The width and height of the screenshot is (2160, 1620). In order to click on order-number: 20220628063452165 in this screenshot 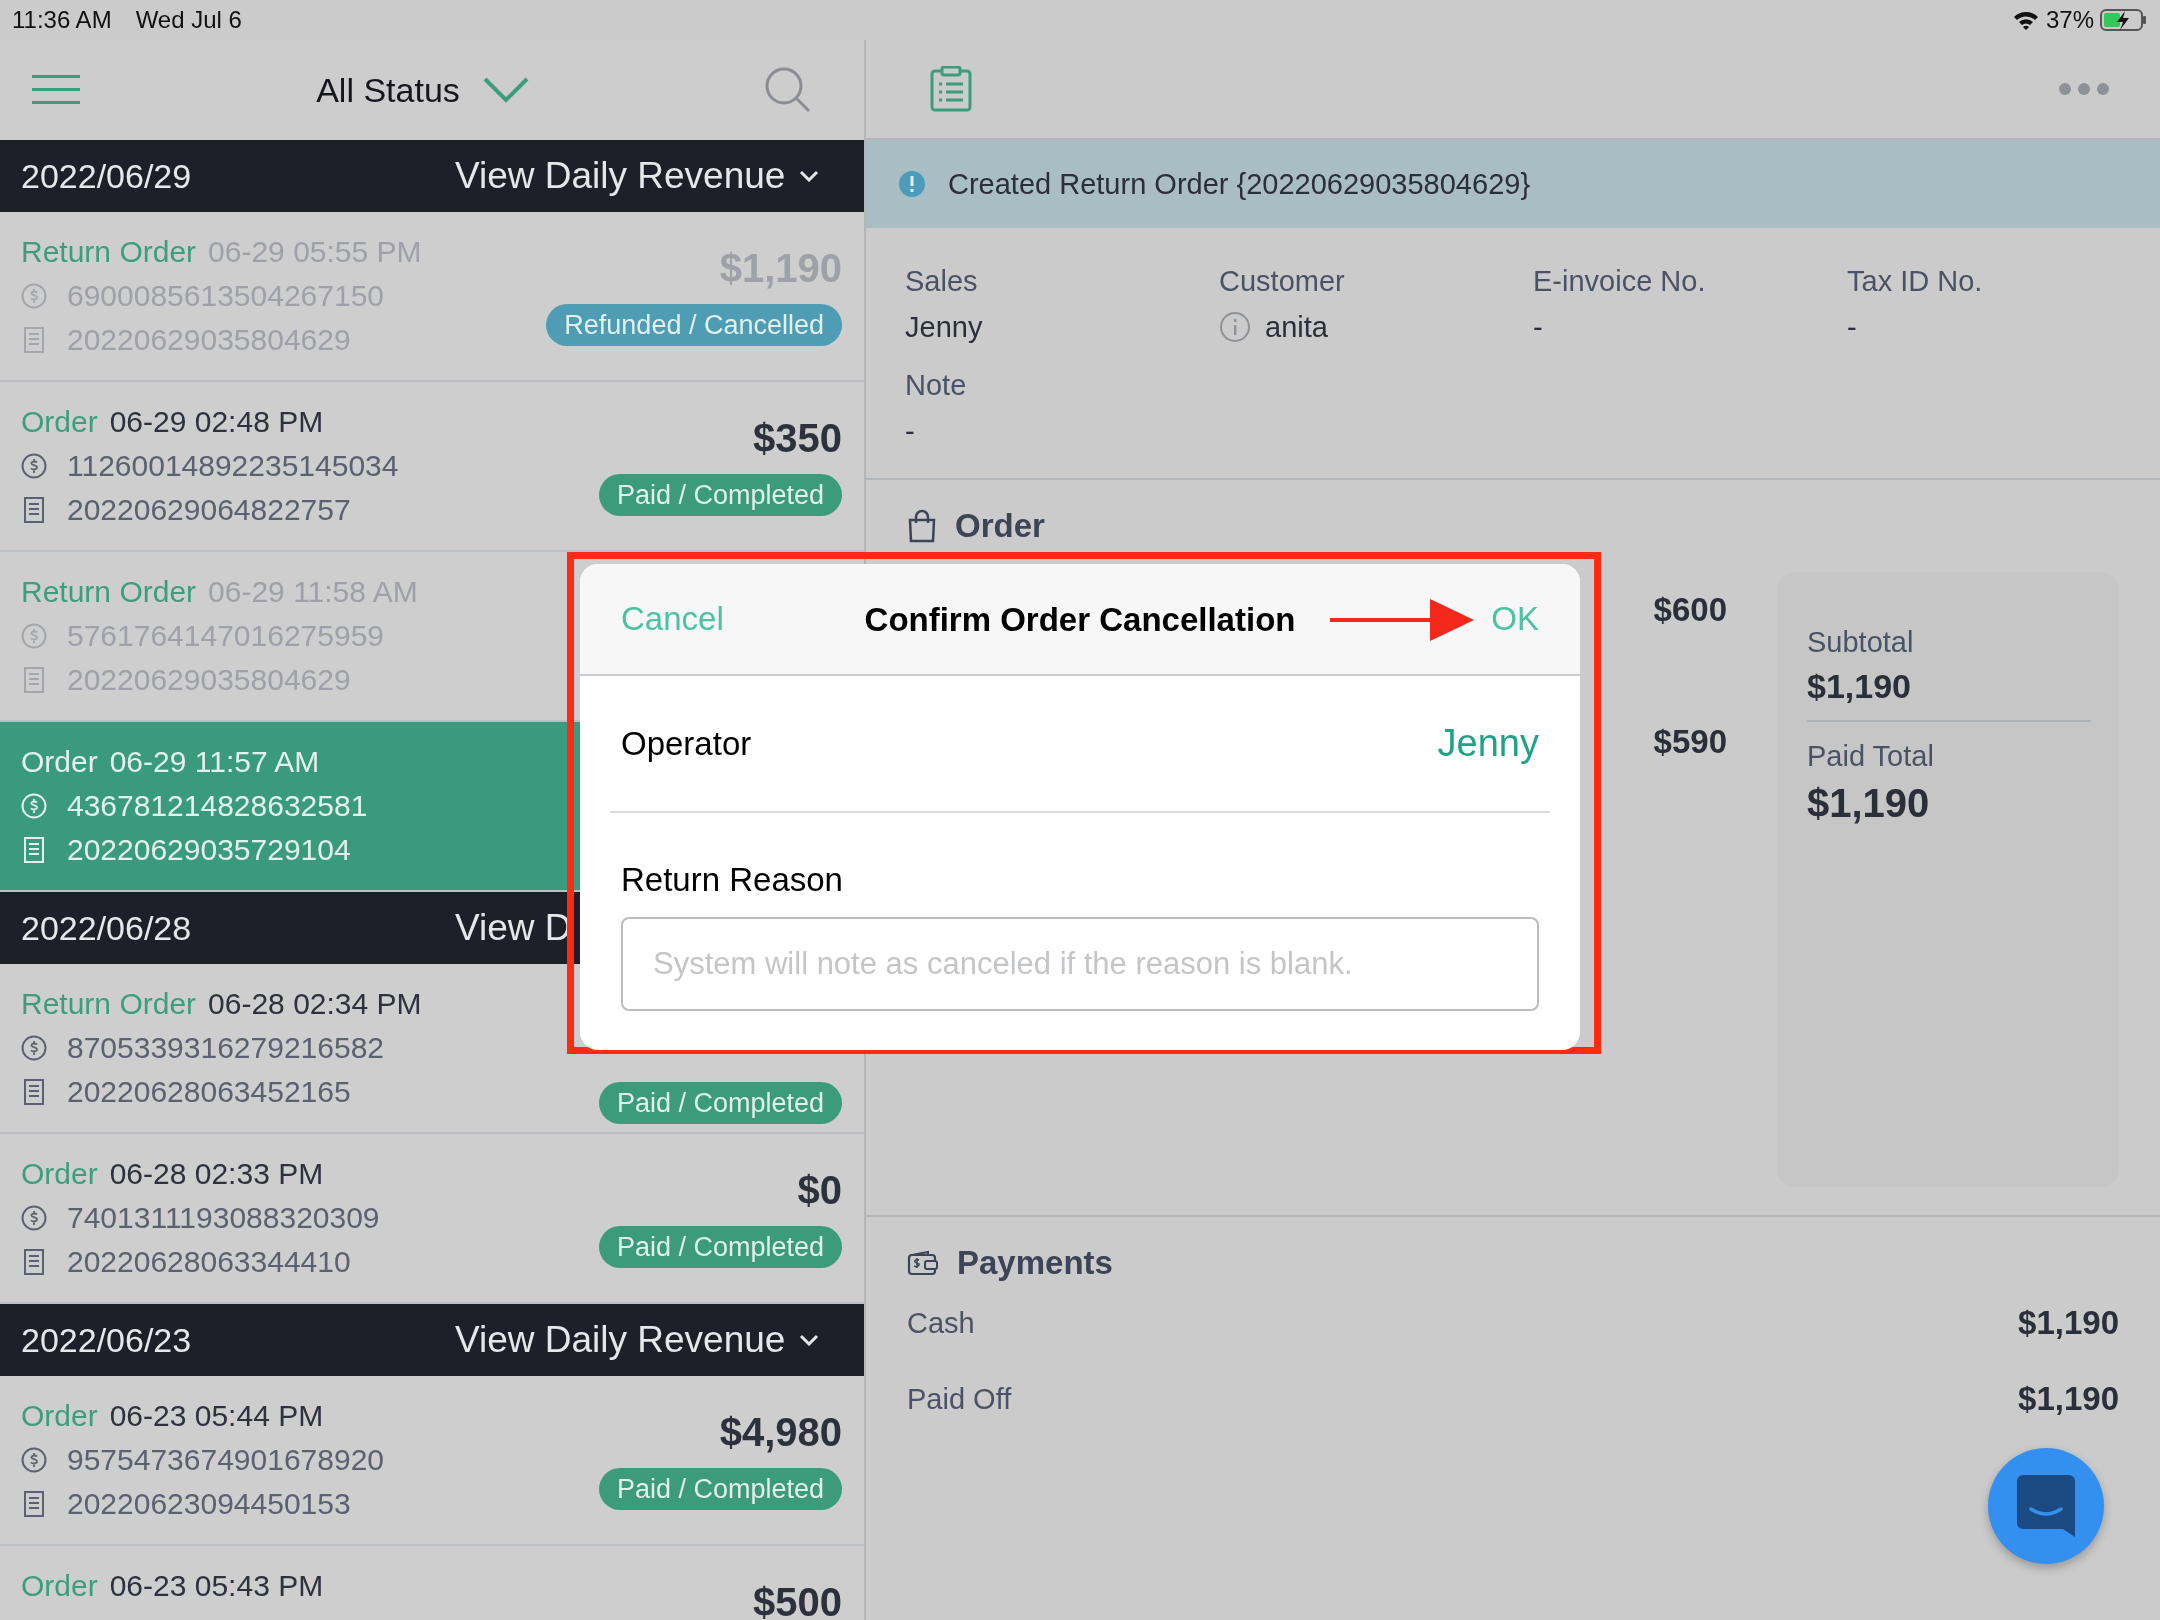, I will do `click(209, 1092)`.